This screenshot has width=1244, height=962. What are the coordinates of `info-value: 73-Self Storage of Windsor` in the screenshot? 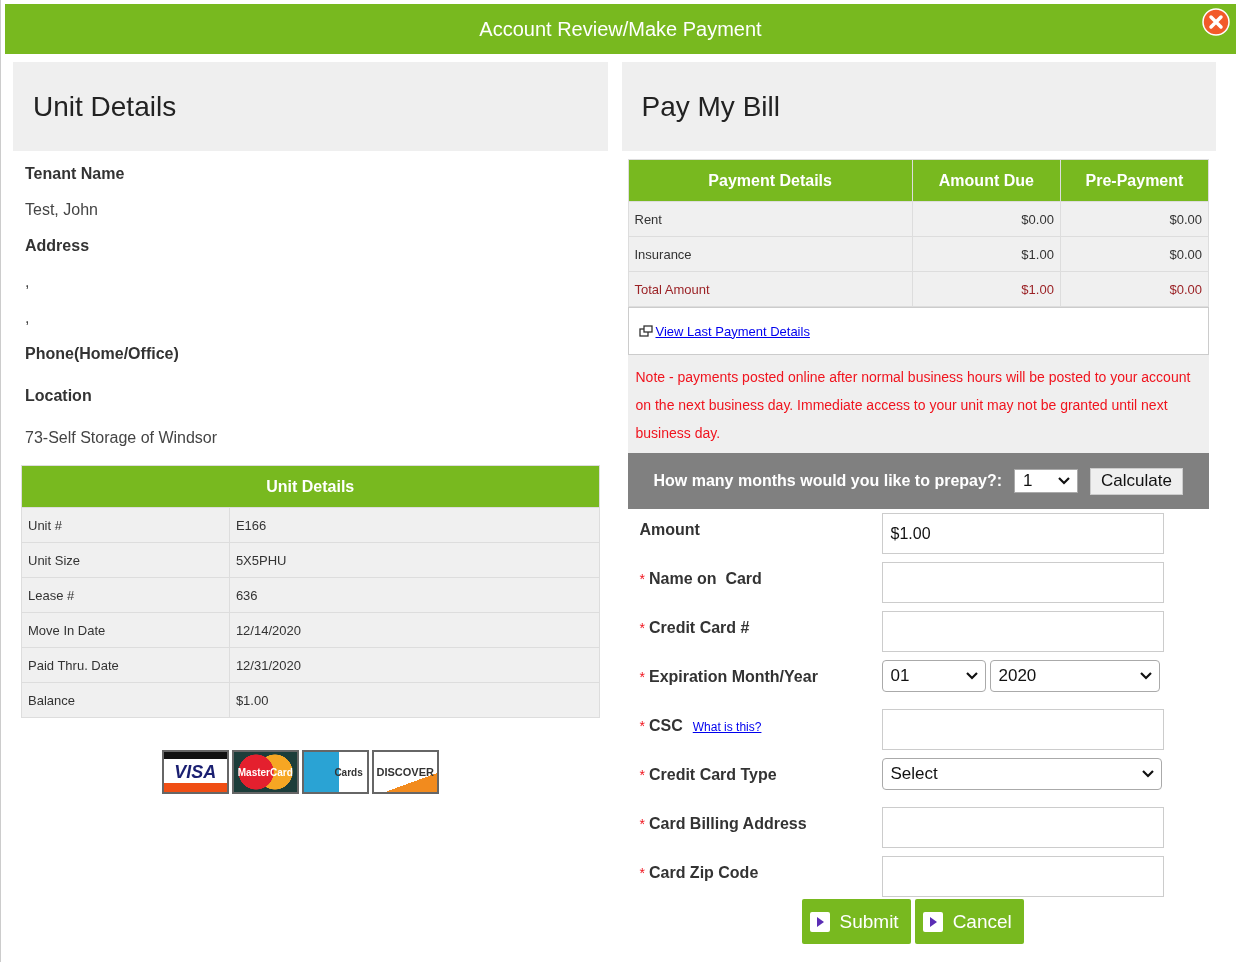 It's located at (122, 438).